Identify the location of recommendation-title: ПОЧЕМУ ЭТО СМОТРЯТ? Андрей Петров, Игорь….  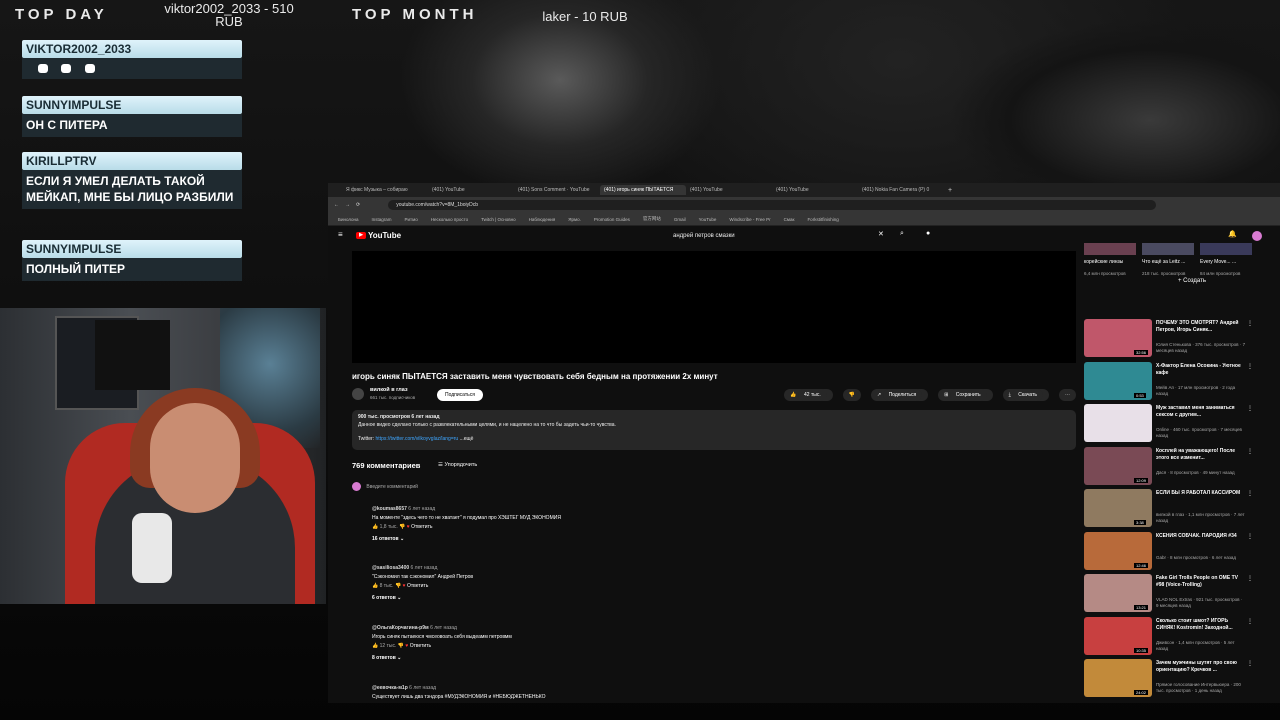
(1200, 327).